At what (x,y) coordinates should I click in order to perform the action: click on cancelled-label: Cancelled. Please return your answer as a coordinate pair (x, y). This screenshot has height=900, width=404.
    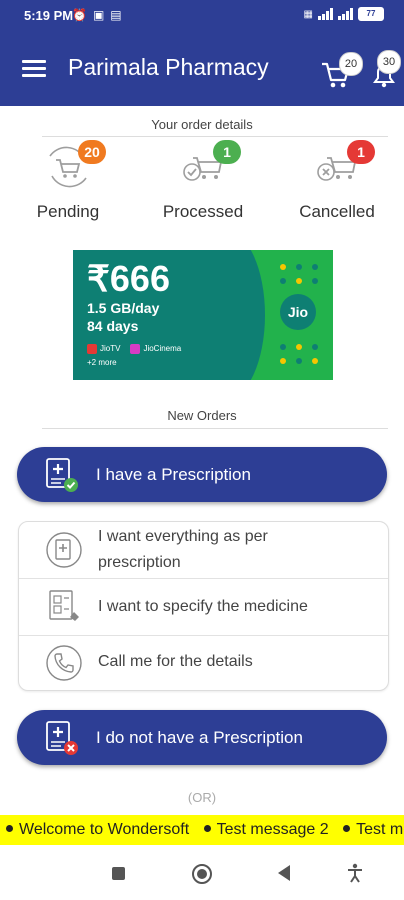
    Looking at the image, I should click on (337, 211).